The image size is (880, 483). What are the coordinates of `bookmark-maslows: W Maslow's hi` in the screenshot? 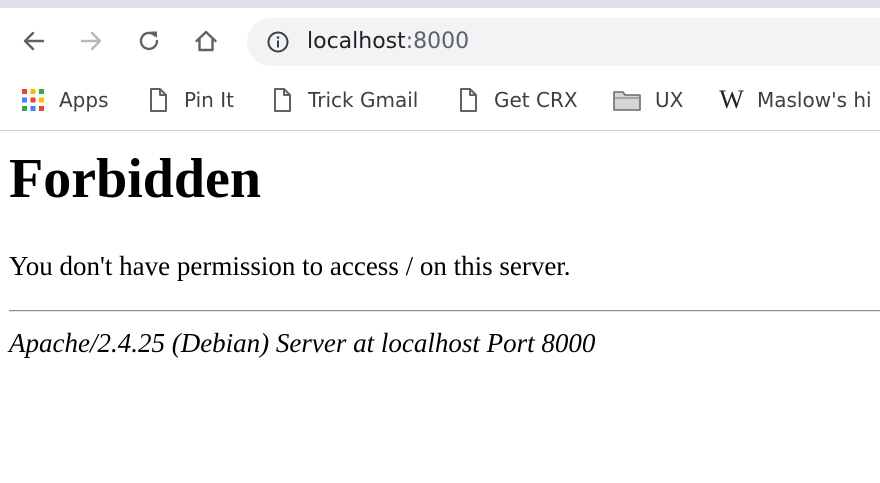 It's located at (795, 100).